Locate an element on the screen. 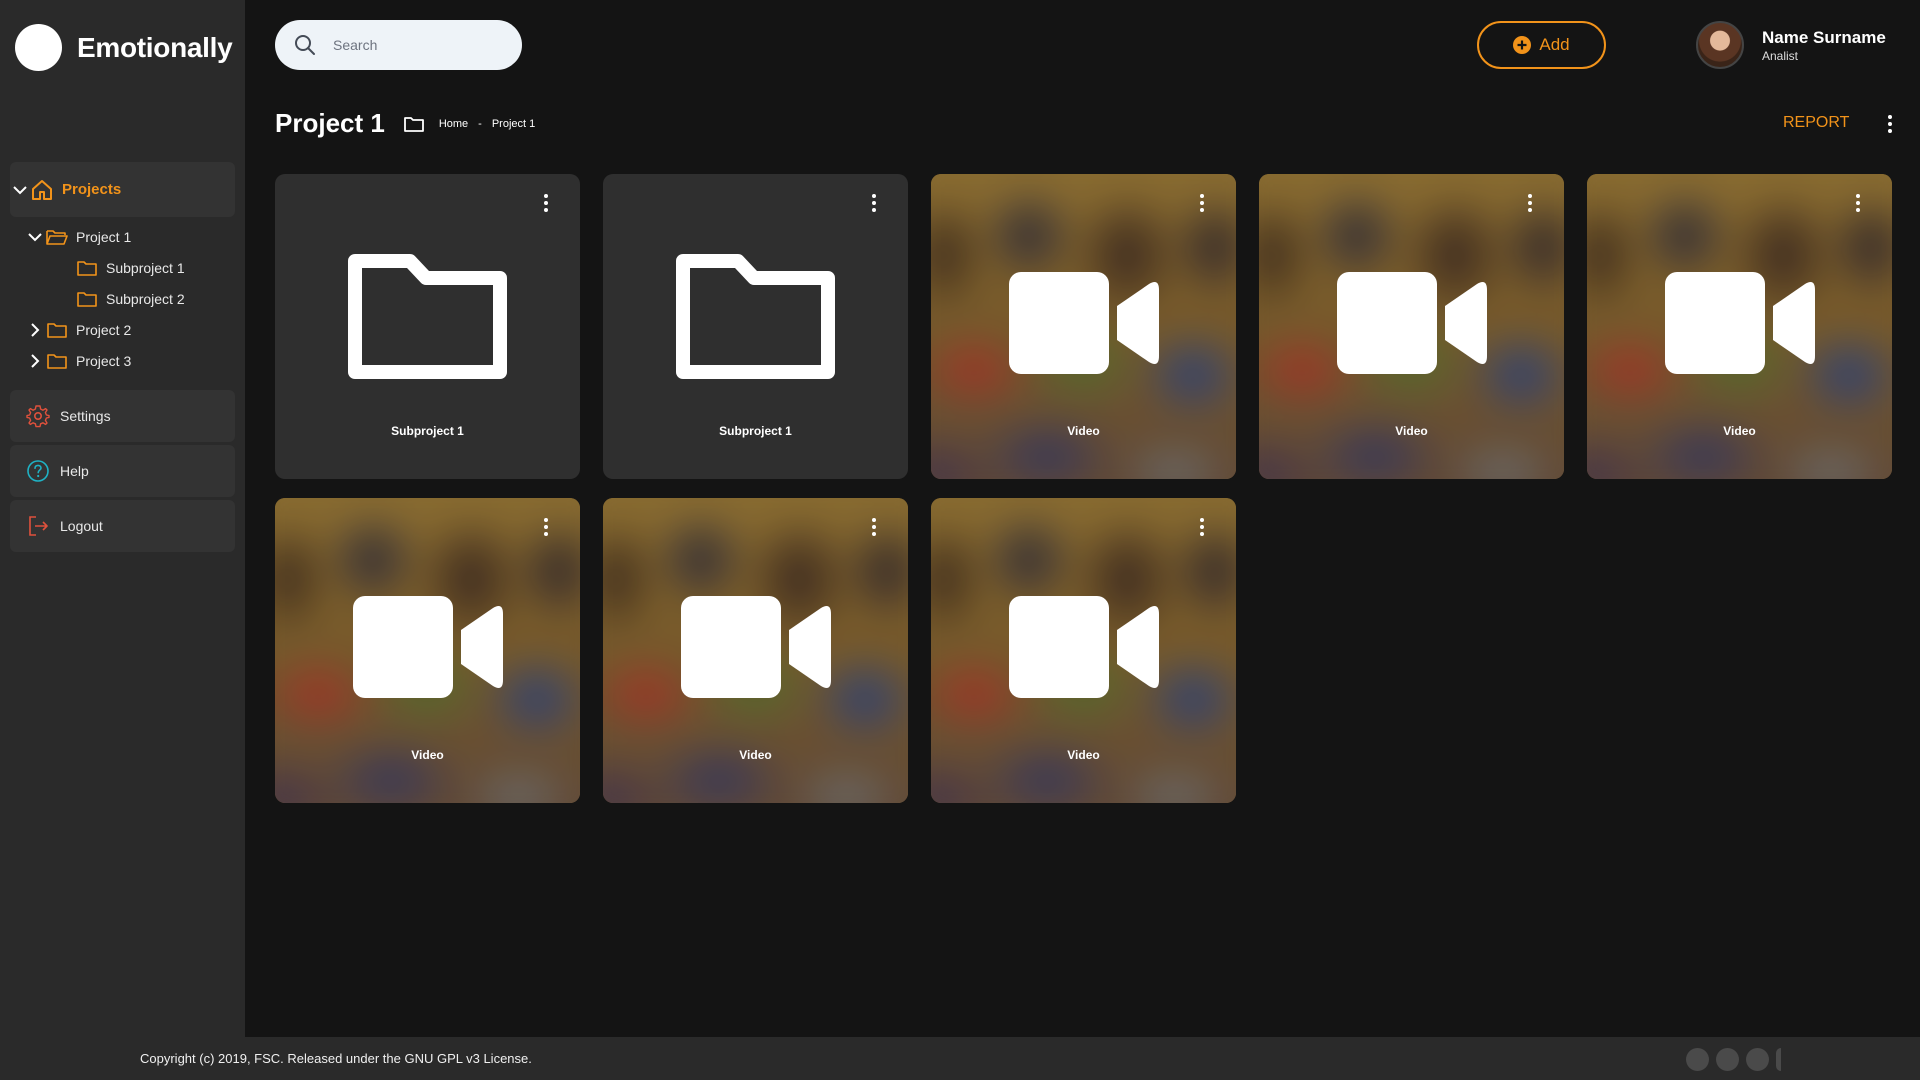  tree-item-label: Subproject 2 is located at coordinates (145, 298).